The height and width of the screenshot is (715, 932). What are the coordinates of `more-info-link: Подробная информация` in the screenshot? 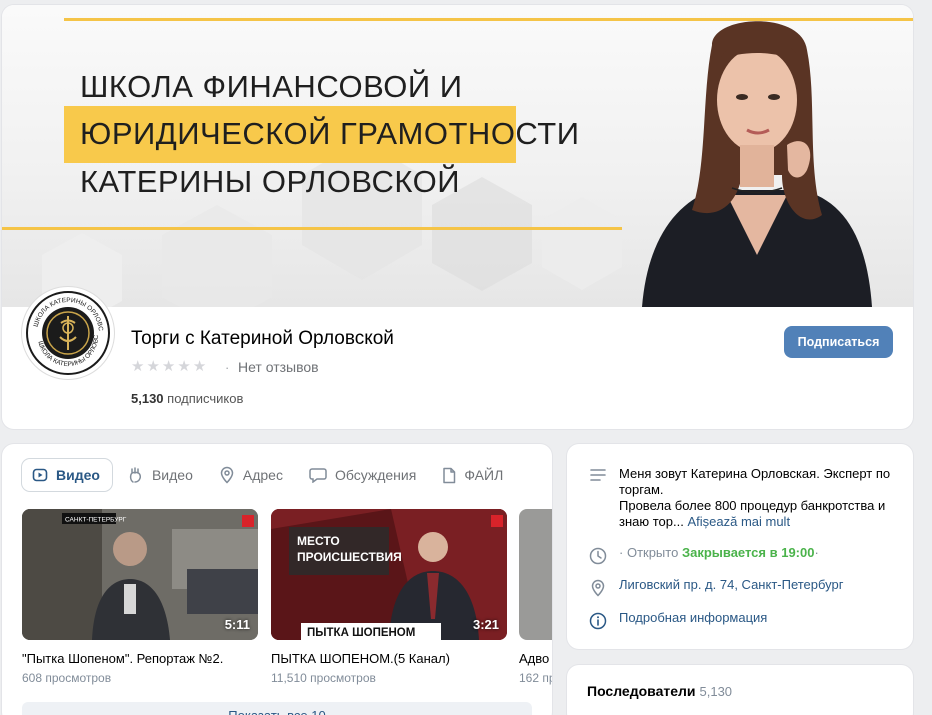 It's located at (693, 620).